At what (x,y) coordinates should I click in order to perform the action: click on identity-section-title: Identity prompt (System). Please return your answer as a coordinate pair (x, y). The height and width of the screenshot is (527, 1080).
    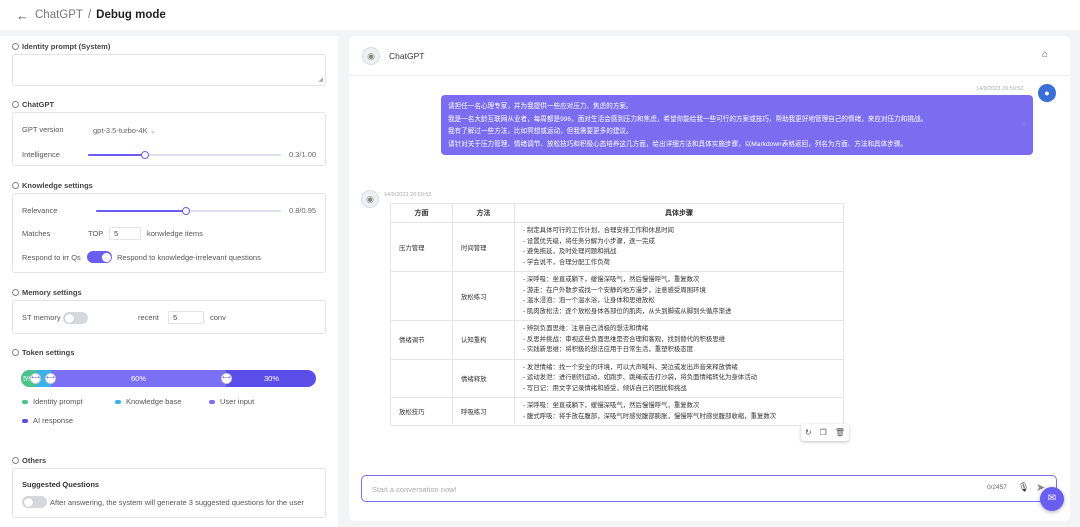
    Looking at the image, I should click on (61, 46).